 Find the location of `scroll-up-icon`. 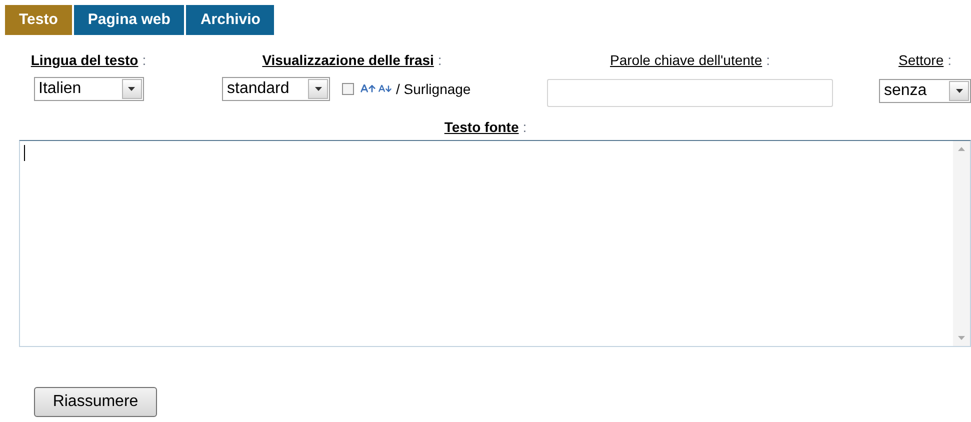

scroll-up-icon is located at coordinates (961, 149).